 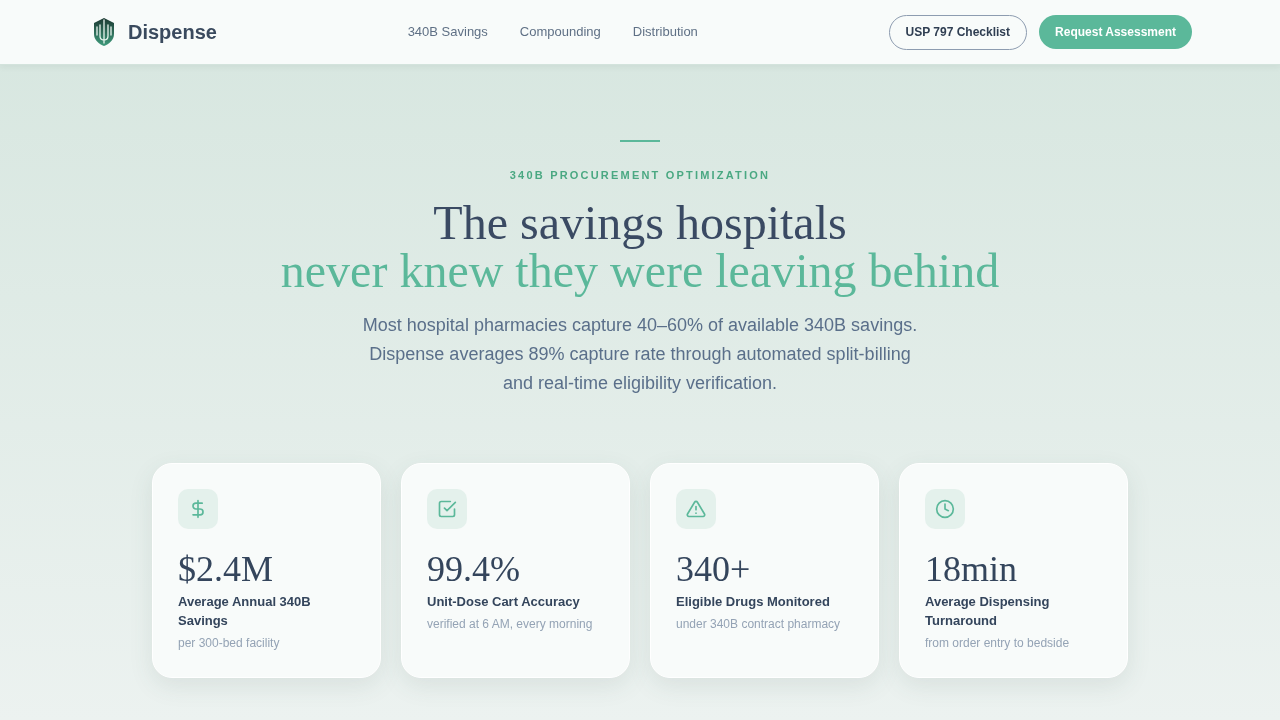 What do you see at coordinates (753, 602) in the screenshot?
I see `stat-label: Eligible Drugs Monitored` at bounding box center [753, 602].